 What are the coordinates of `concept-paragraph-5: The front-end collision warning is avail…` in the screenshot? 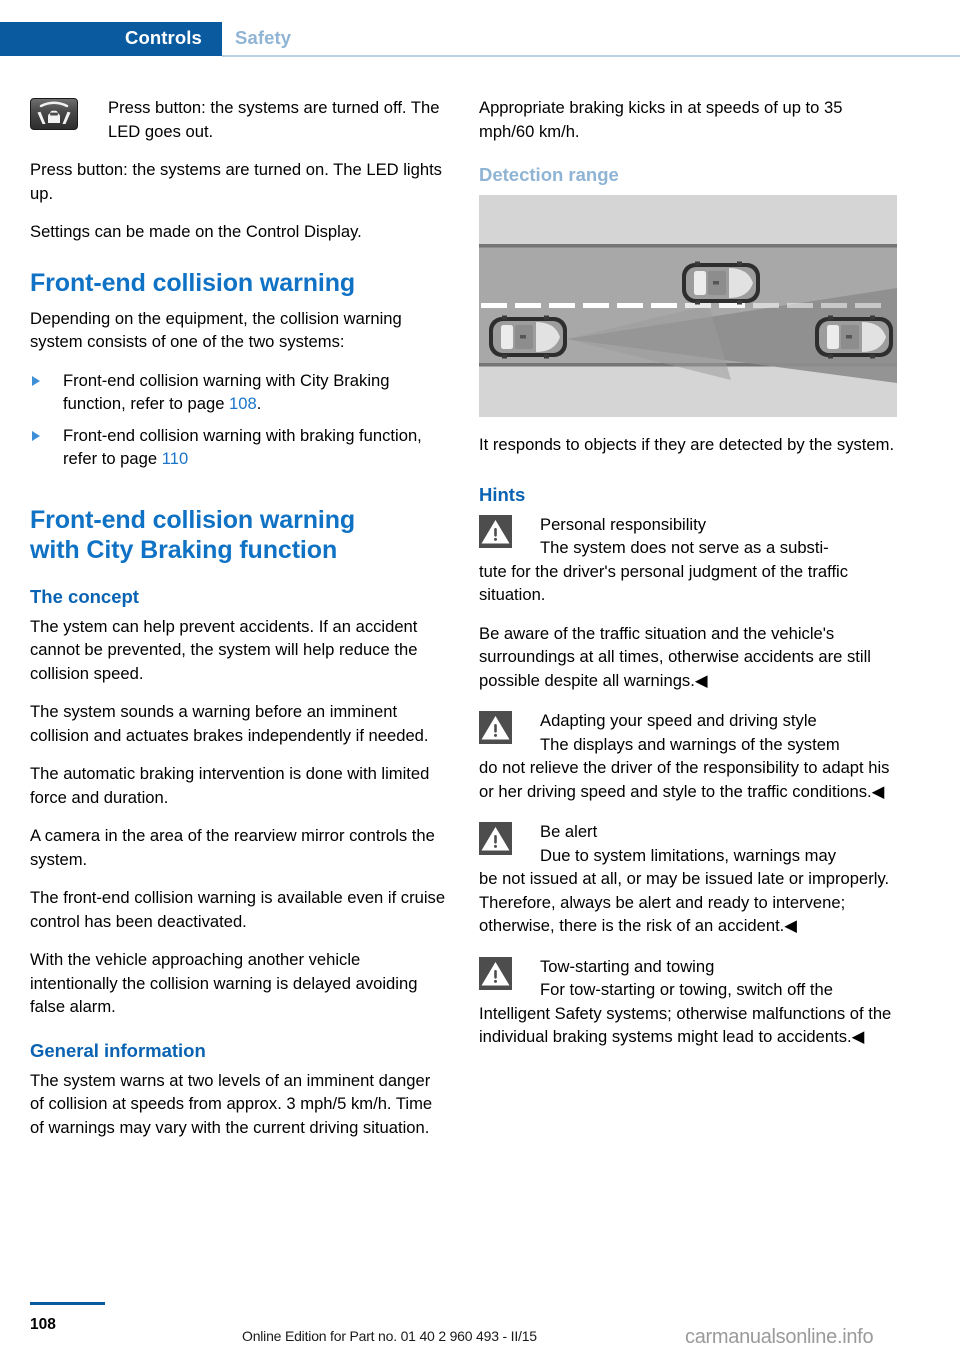 It's located at (238, 909).